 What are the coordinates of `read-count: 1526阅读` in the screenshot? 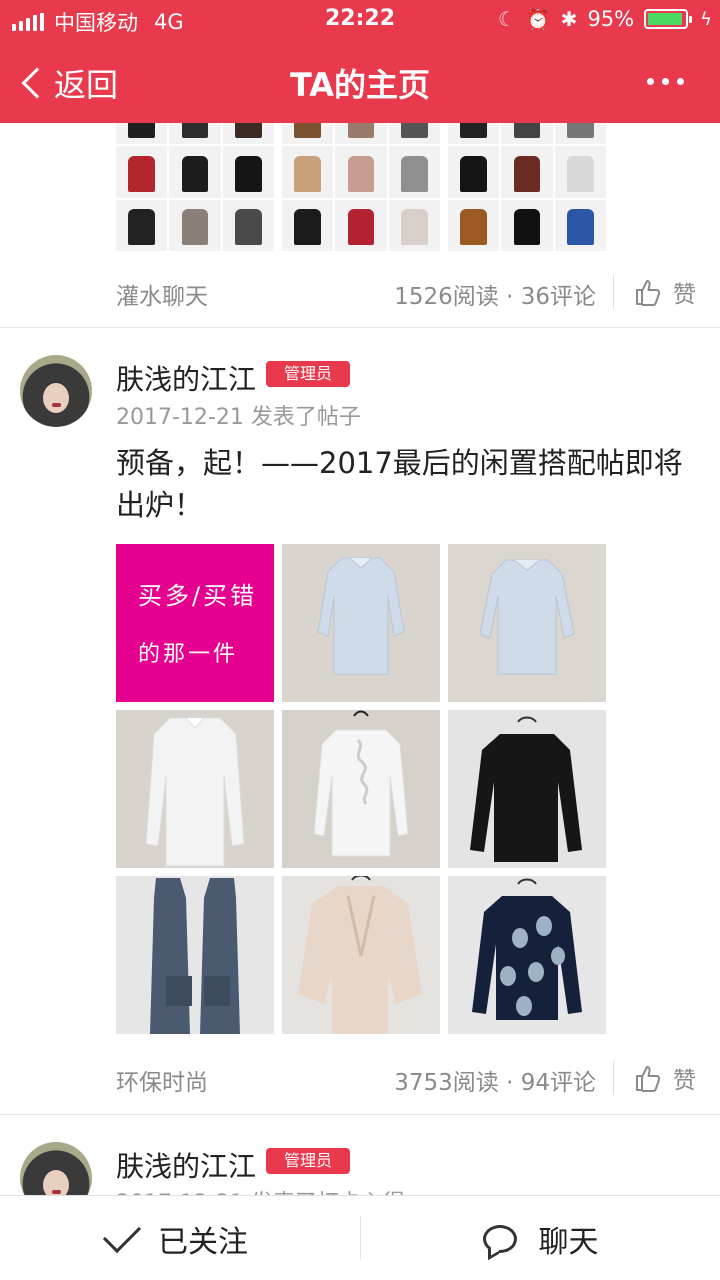 It's located at (446, 297).